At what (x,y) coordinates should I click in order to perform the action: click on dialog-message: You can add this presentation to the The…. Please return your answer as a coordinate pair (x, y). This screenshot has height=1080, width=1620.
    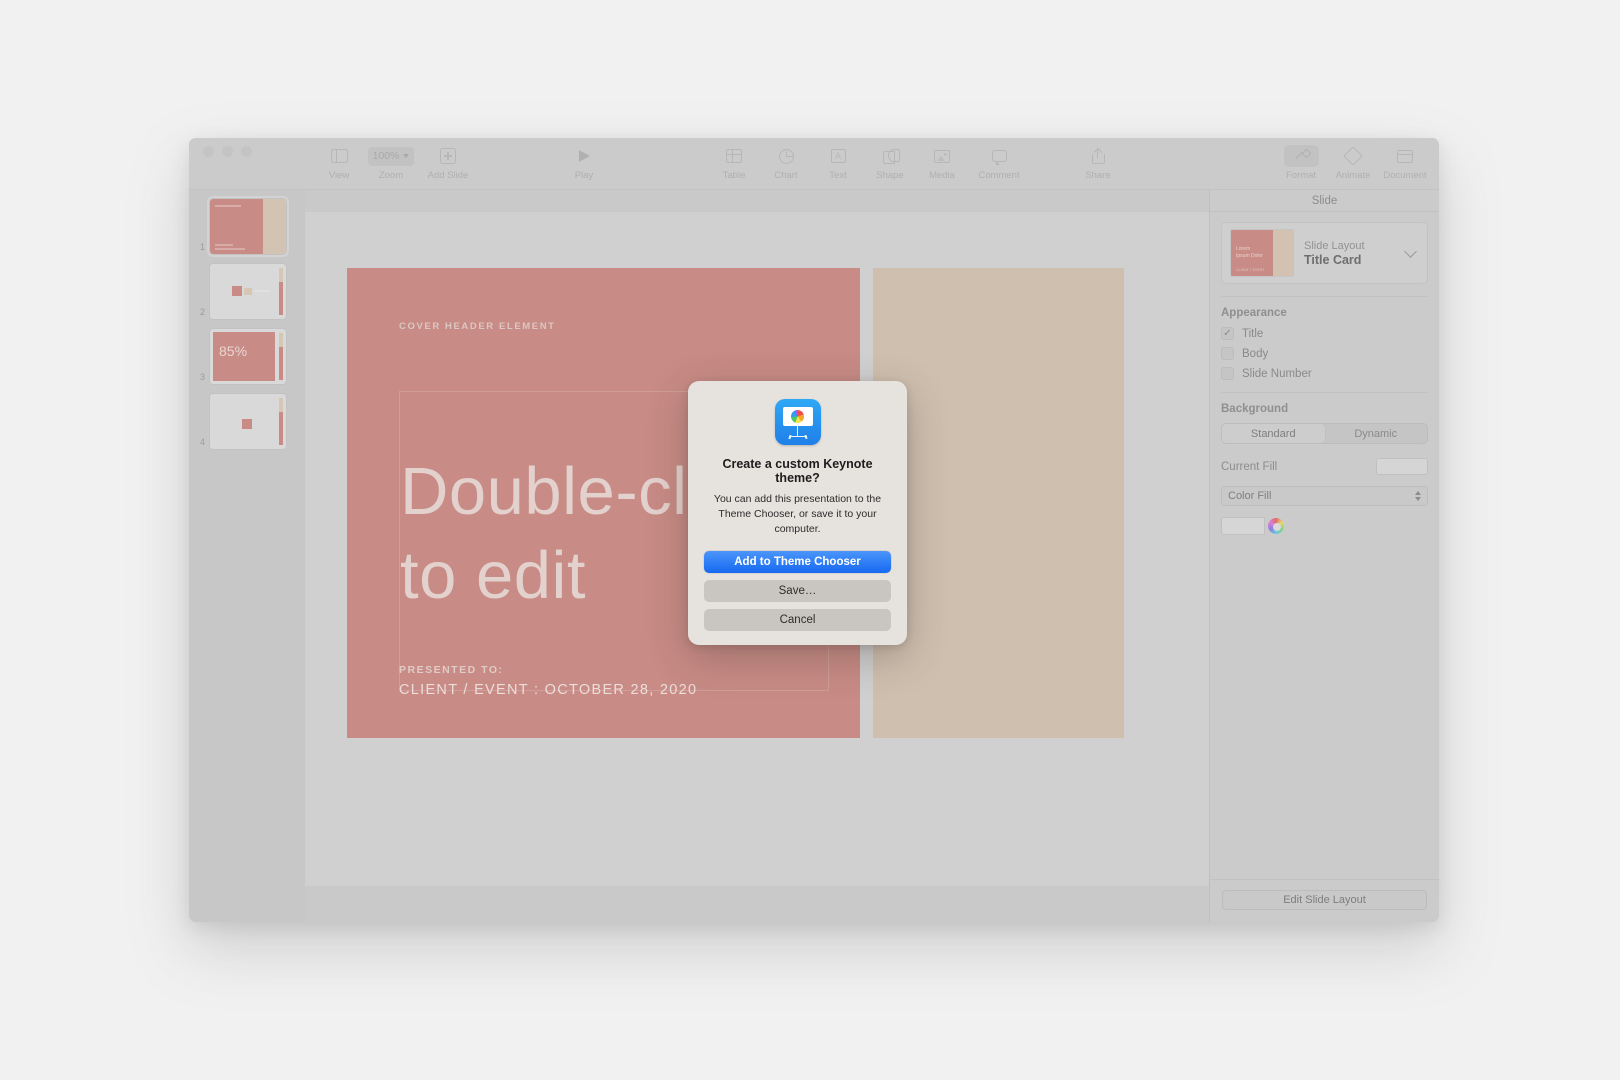
    Looking at the image, I should click on (797, 514).